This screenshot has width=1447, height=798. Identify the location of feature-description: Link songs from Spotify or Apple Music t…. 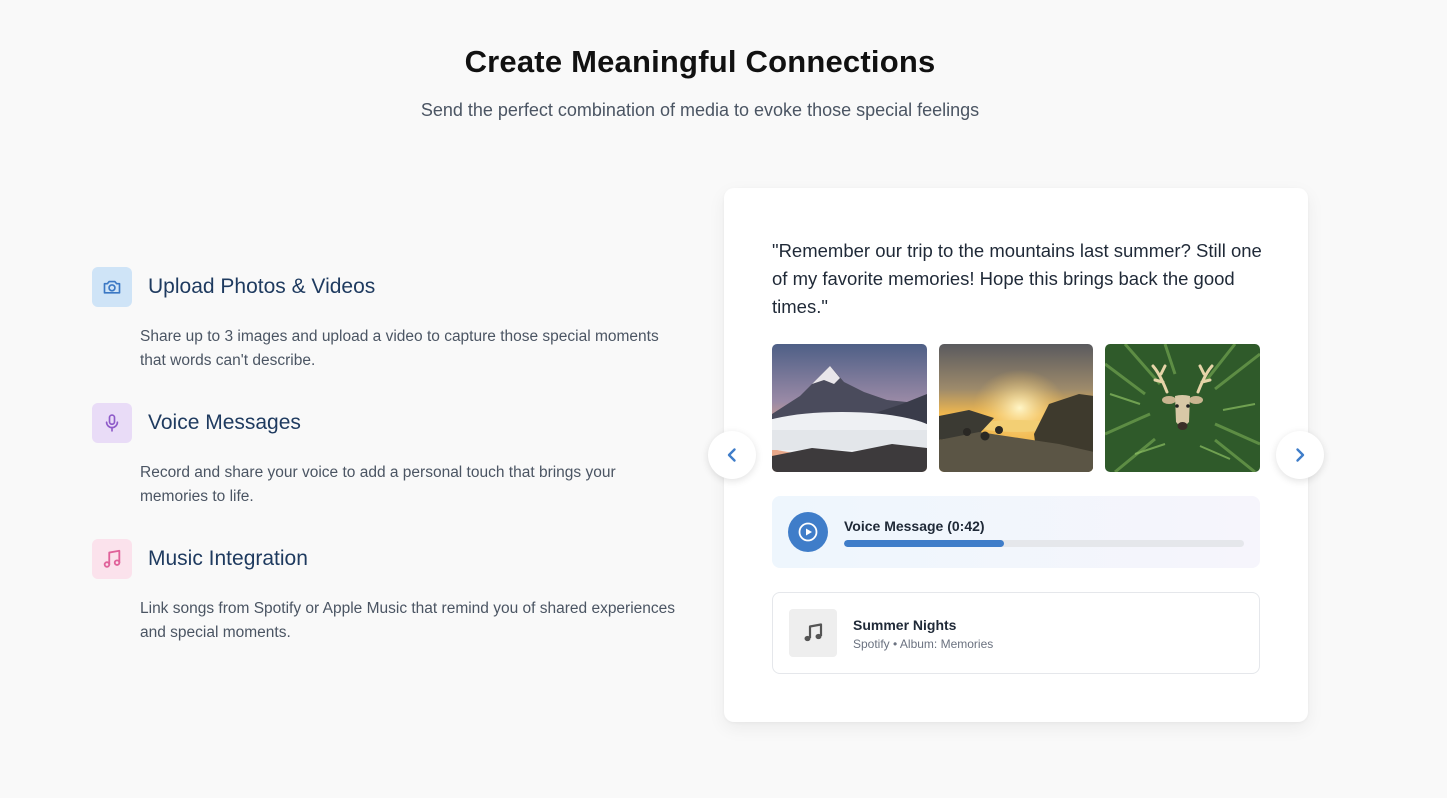
(408, 620).